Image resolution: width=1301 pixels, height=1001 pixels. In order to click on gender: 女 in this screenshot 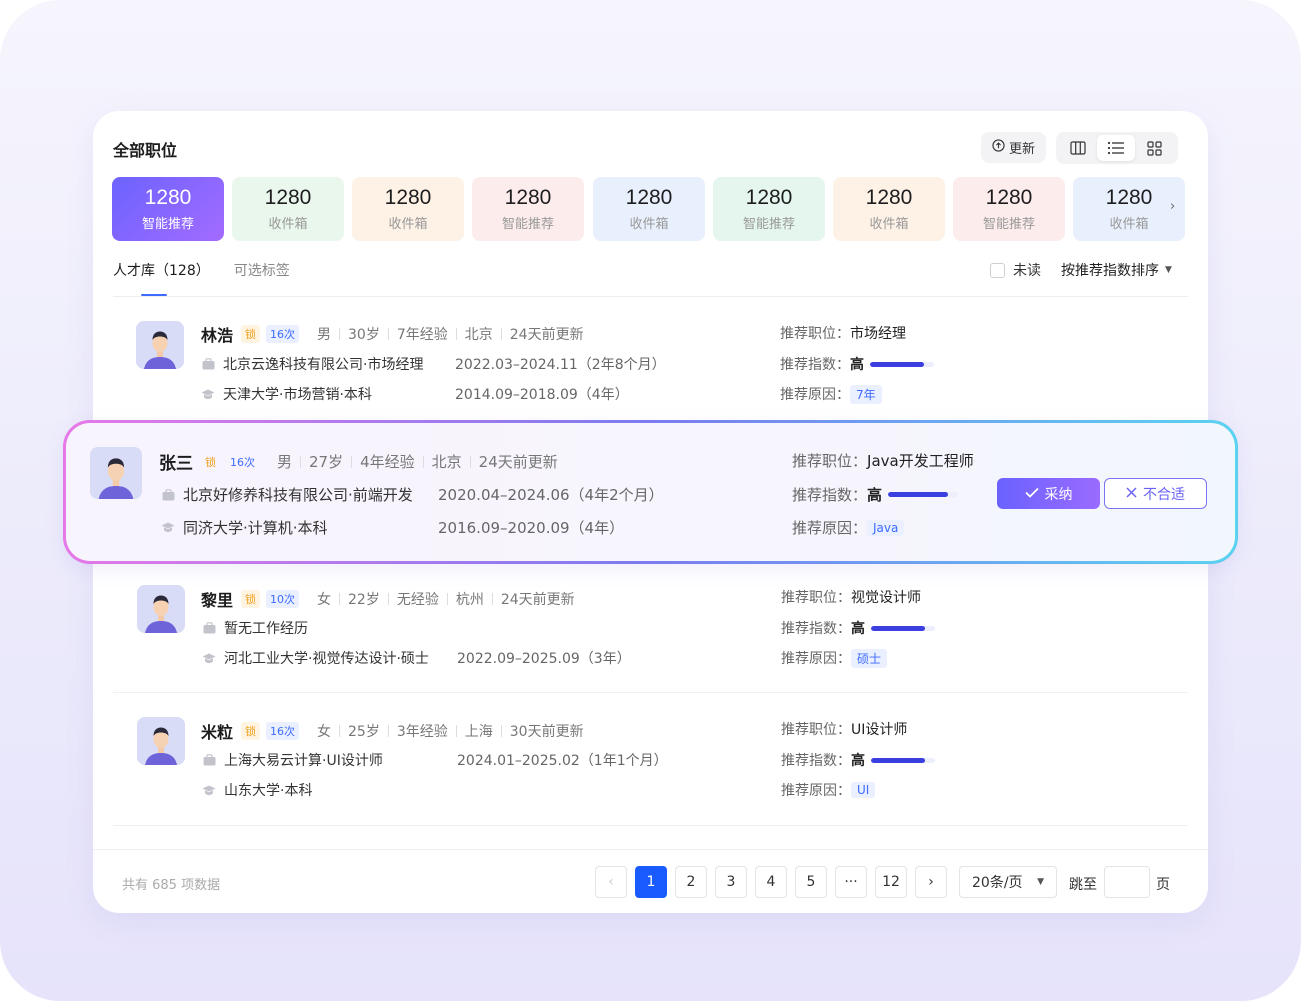, I will do `click(324, 732)`.